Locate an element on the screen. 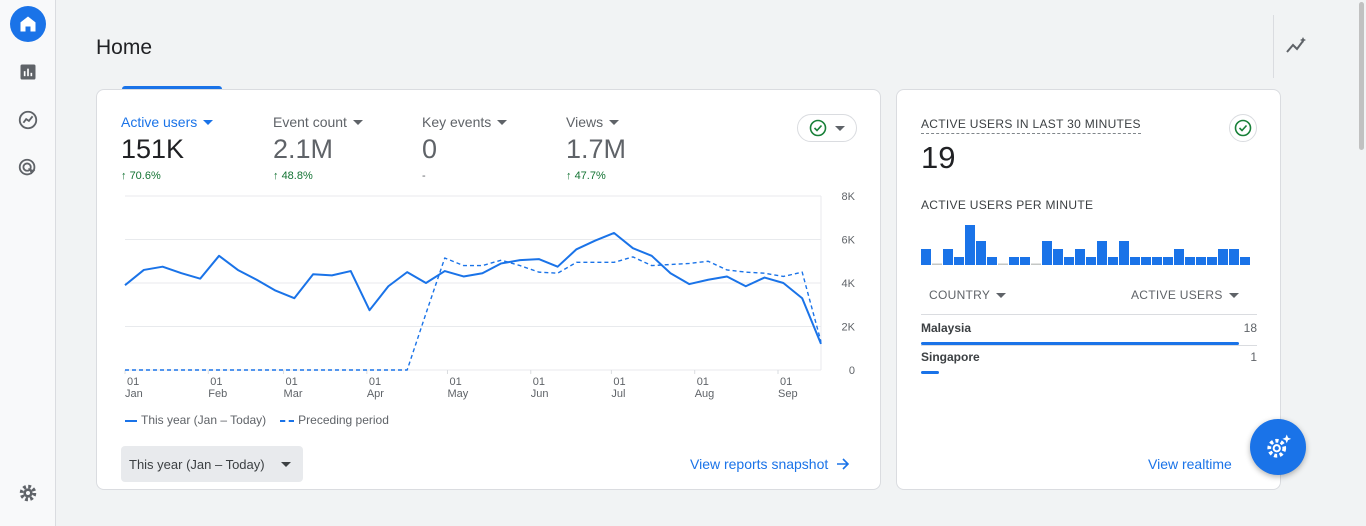 The image size is (1366, 526). y-tick-label: 6K is located at coordinates (849, 241).